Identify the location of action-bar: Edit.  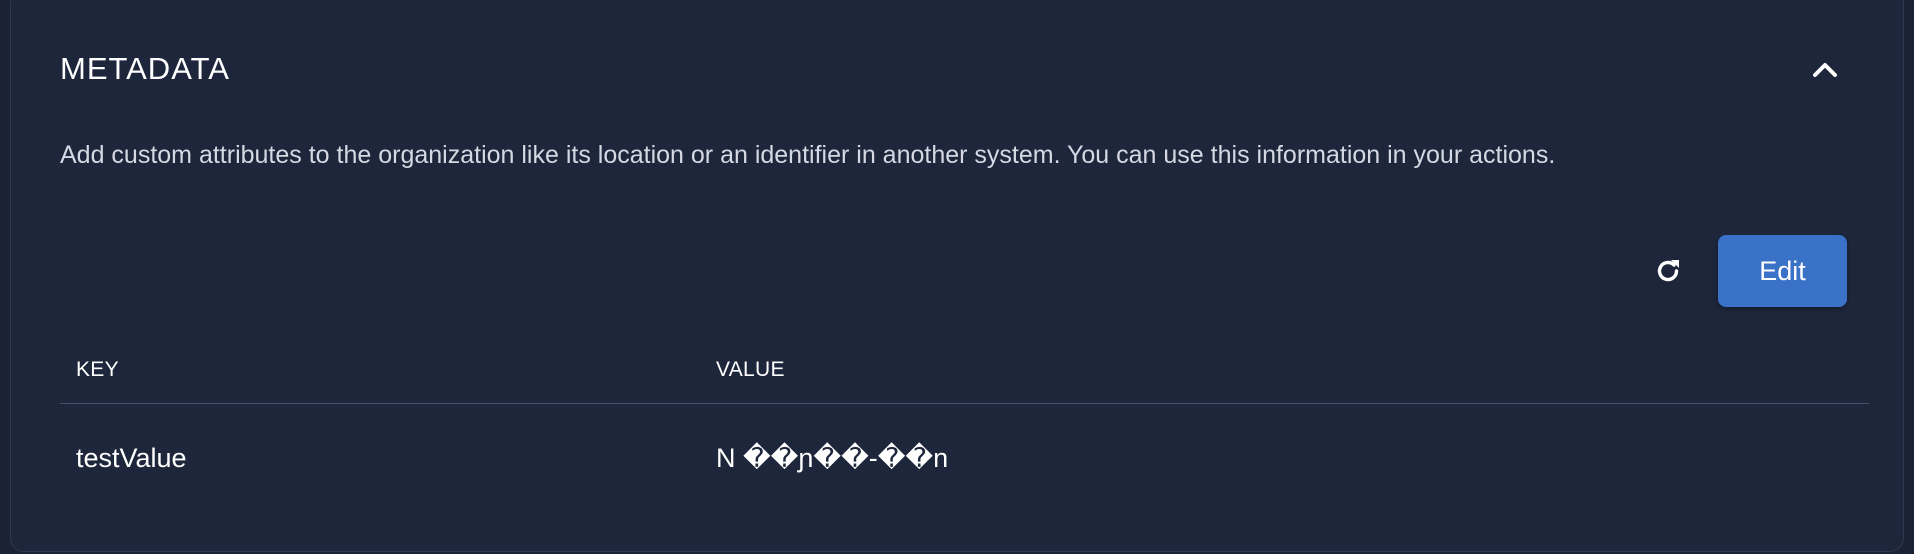
(1746, 271).